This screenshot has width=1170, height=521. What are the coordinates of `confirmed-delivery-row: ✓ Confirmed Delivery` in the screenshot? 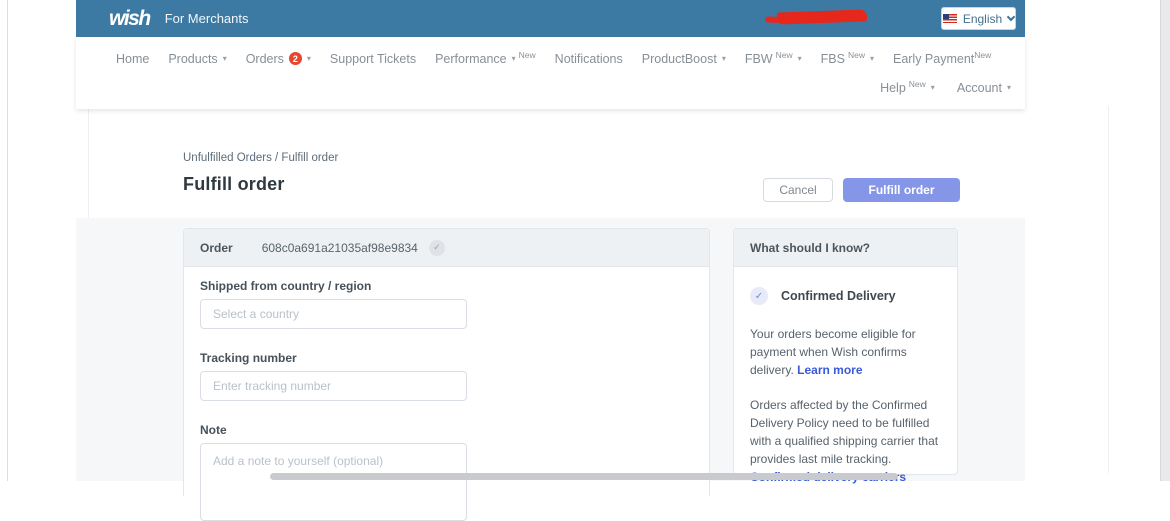 It's located at (845, 296).